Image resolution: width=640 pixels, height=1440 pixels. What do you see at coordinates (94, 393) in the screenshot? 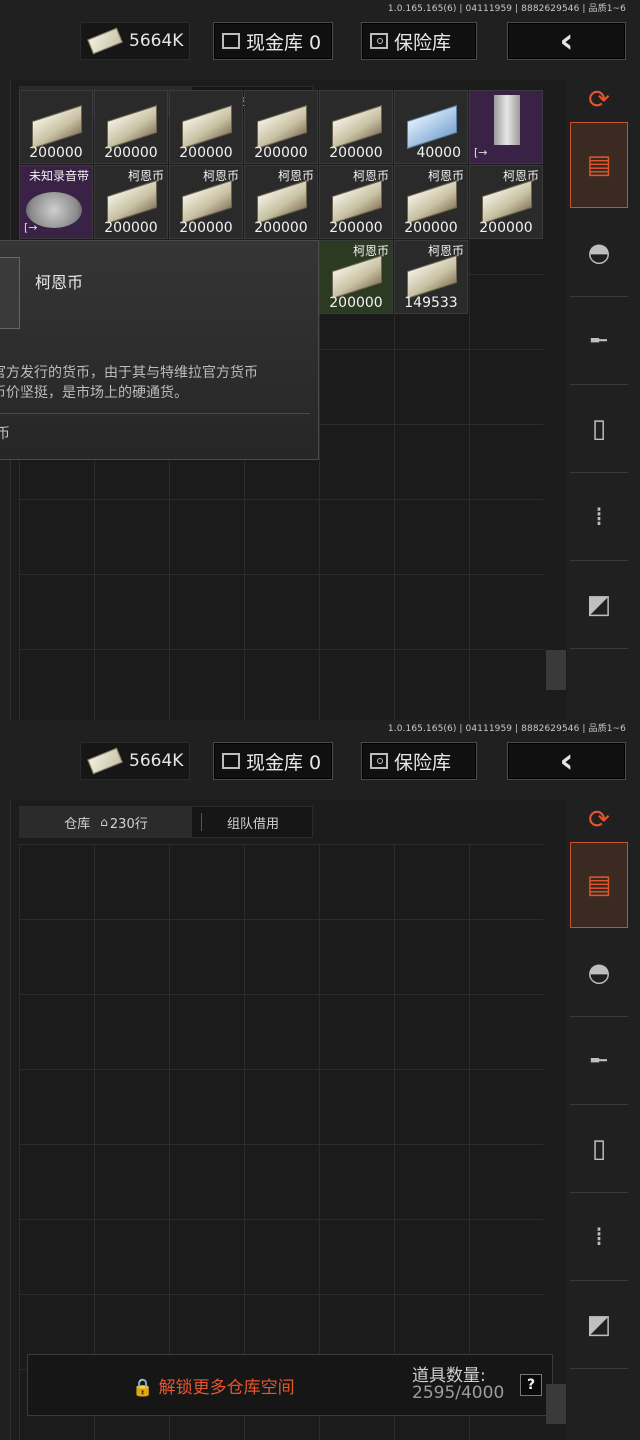
I see `tooltip-description-line: 币价坚挺，是市场上的硬通货。` at bounding box center [94, 393].